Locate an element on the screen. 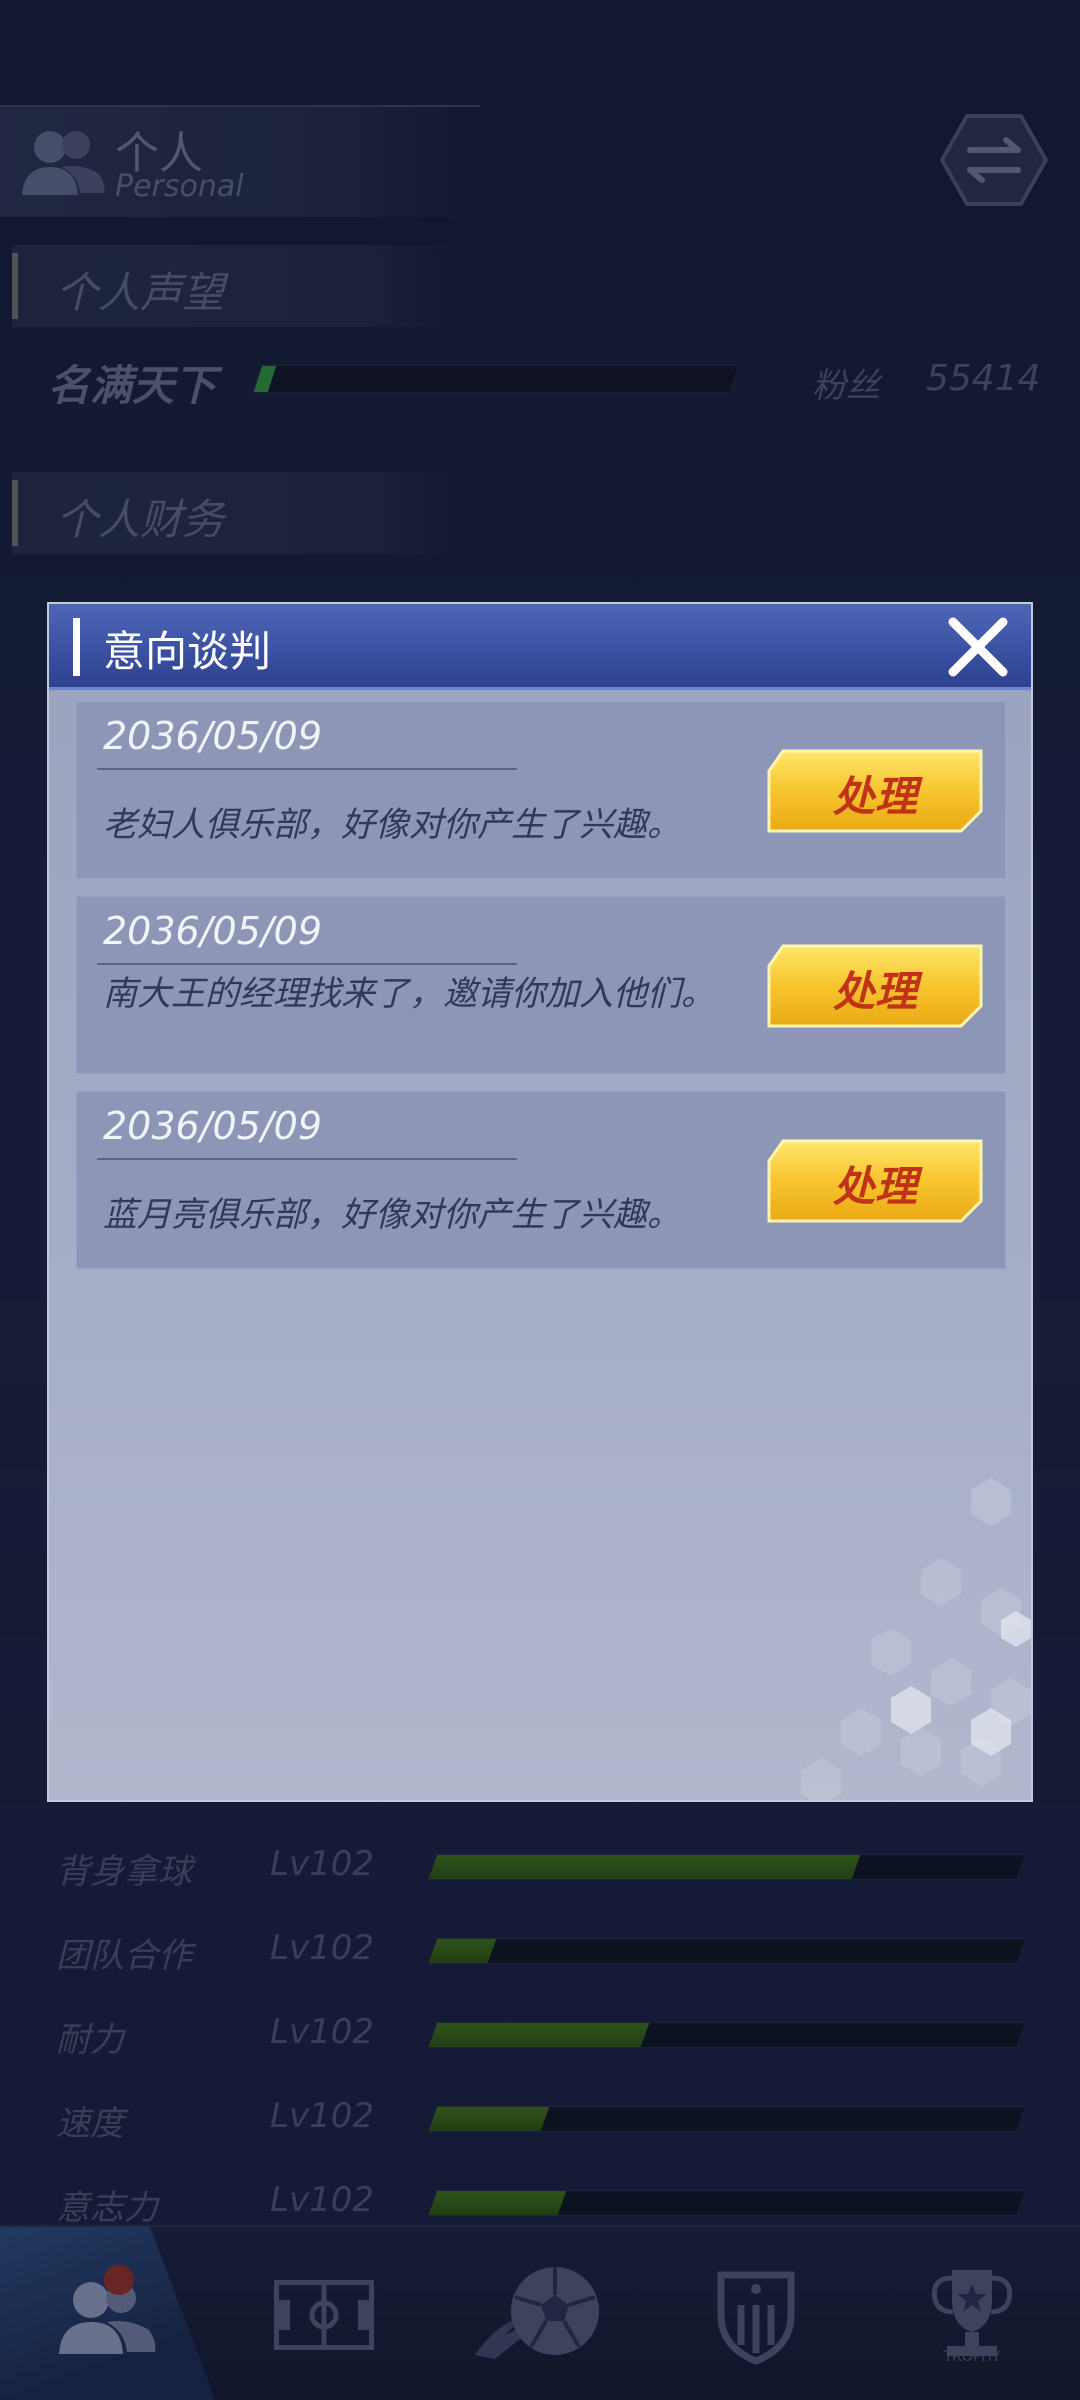  title-accent-bar is located at coordinates (76, 647).